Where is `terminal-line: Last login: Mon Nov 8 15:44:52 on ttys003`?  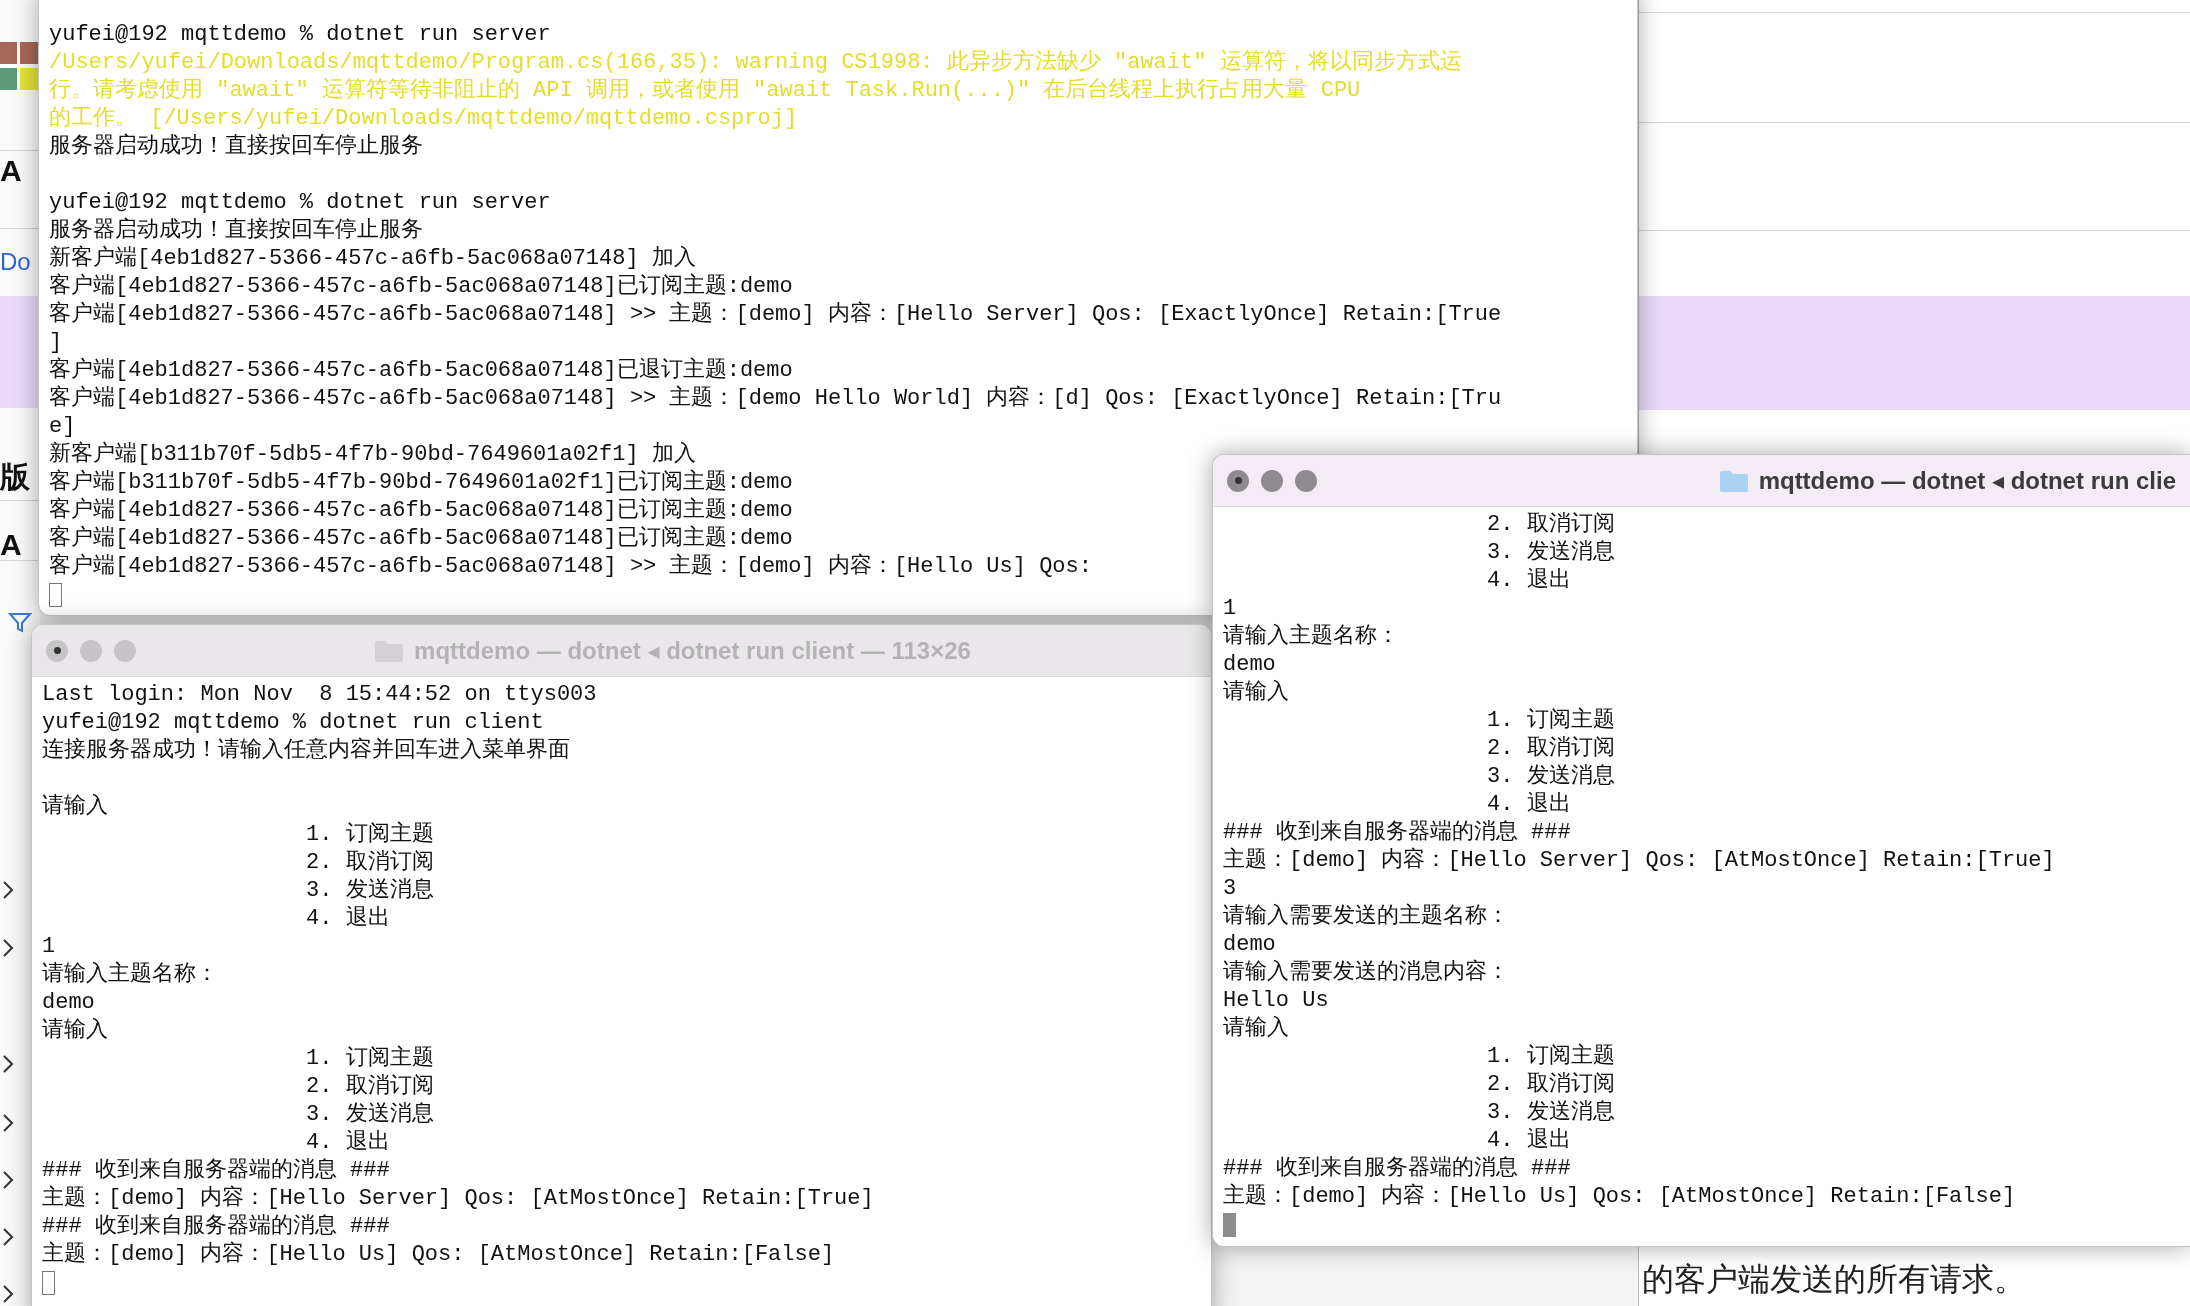
terminal-line: Last login: Mon Nov 8 15:44:52 on ttys003 is located at coordinates (319, 695).